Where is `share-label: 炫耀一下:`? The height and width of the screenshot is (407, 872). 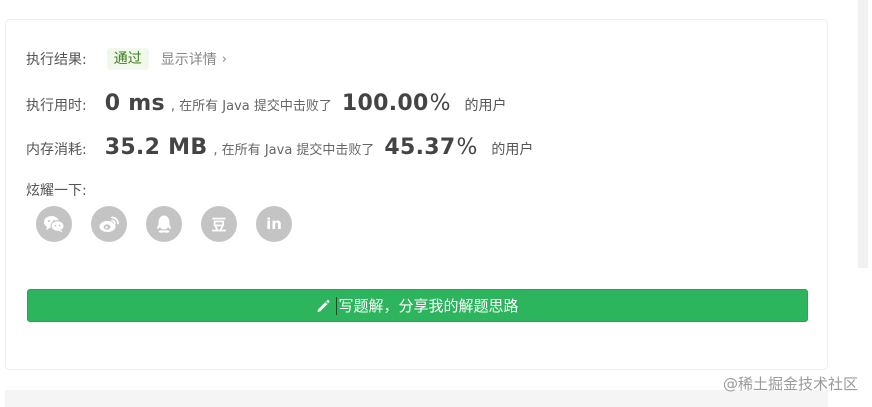 share-label: 炫耀一下: is located at coordinates (56, 191).